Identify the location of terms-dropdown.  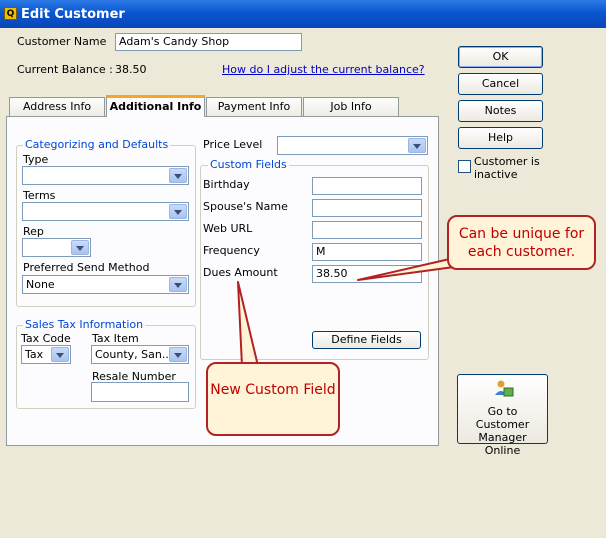
(105, 211).